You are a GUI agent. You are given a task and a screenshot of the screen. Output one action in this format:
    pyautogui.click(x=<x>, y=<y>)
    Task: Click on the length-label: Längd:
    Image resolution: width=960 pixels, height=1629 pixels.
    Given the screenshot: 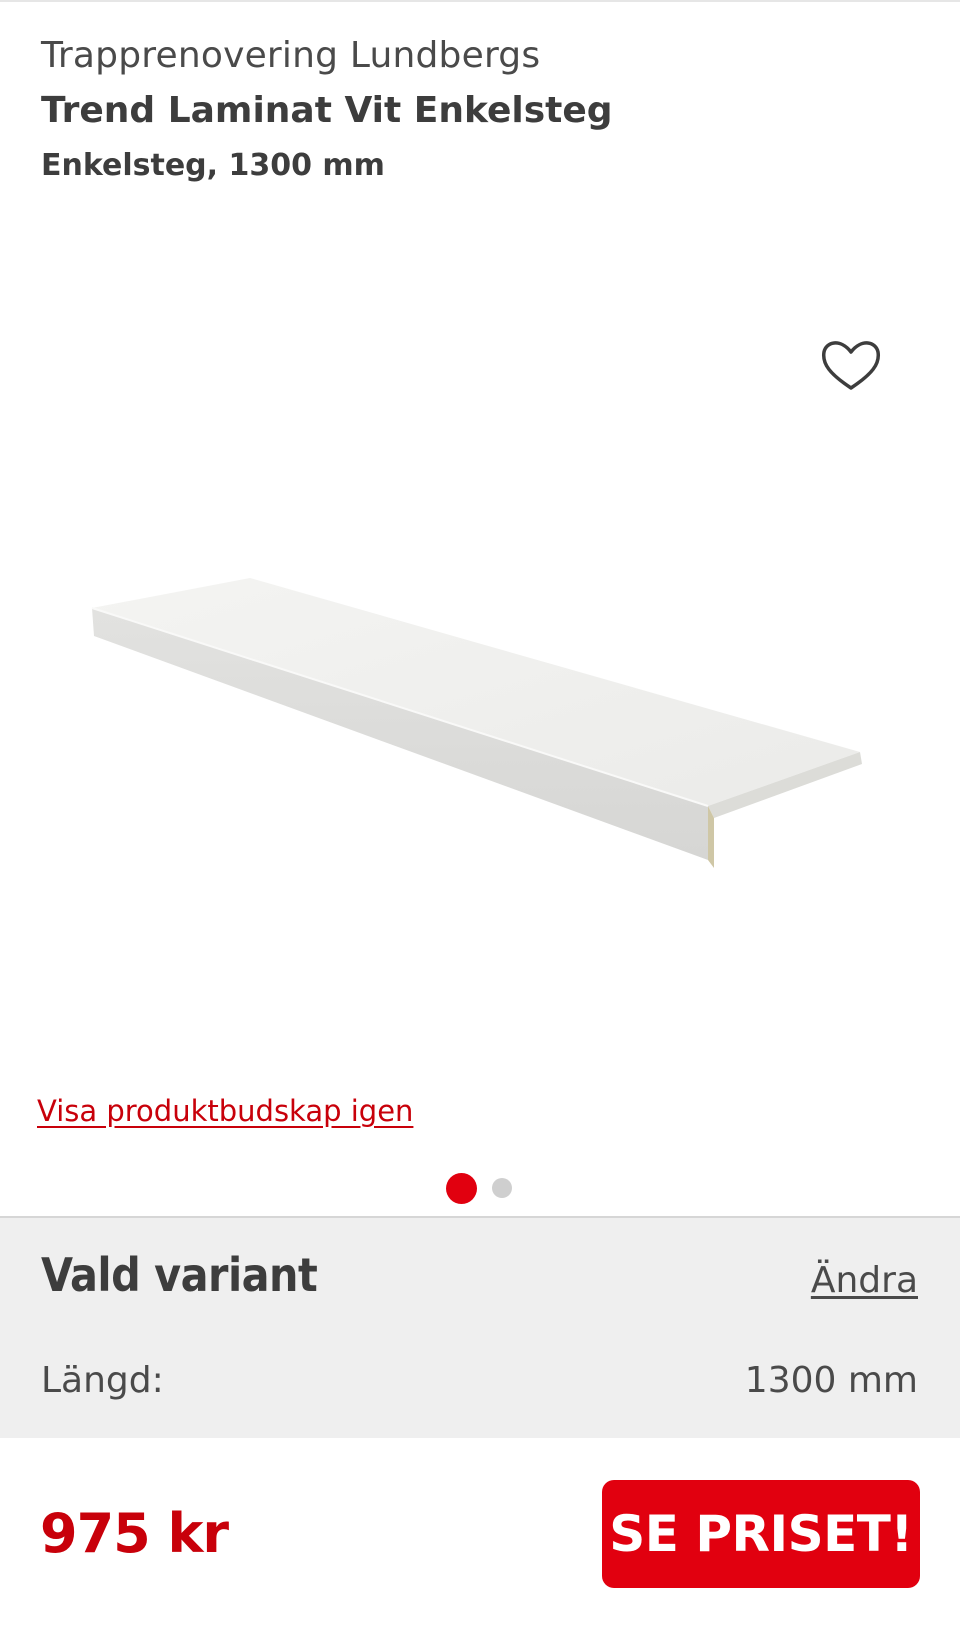 What is the action you would take?
    pyautogui.click(x=102, y=1380)
    